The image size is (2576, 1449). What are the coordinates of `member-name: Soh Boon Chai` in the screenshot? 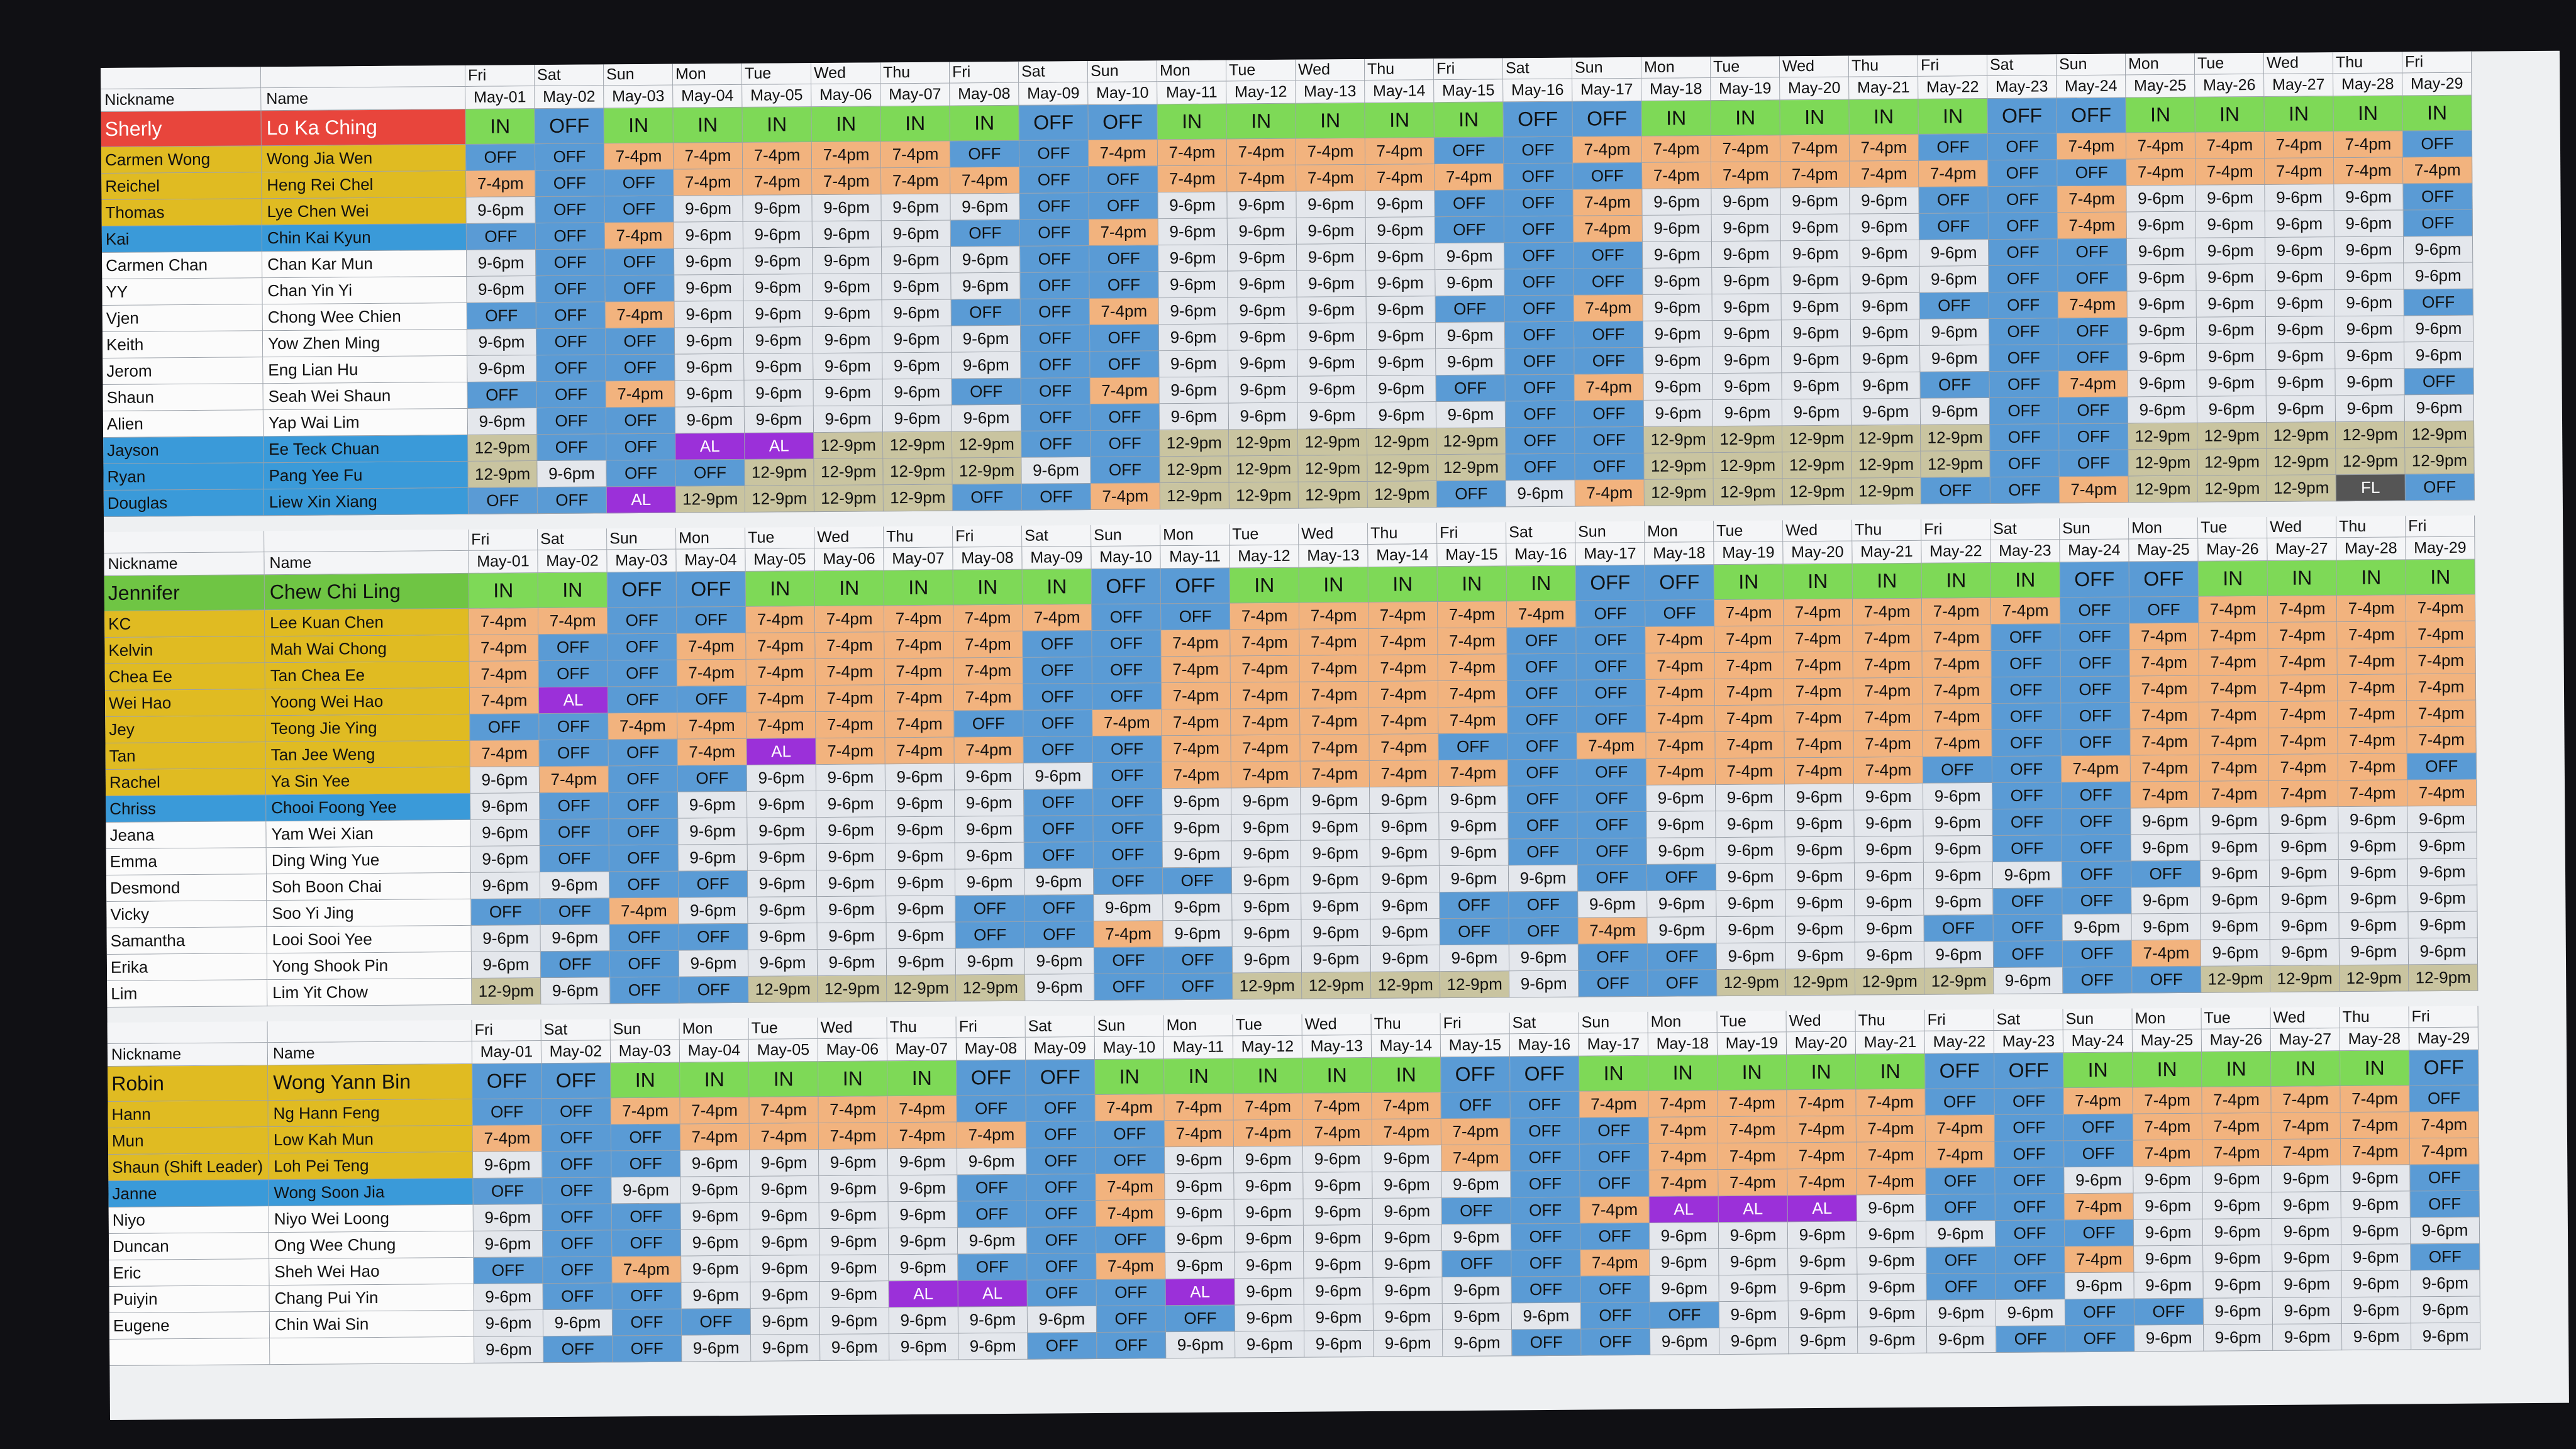 It's located at (369, 886).